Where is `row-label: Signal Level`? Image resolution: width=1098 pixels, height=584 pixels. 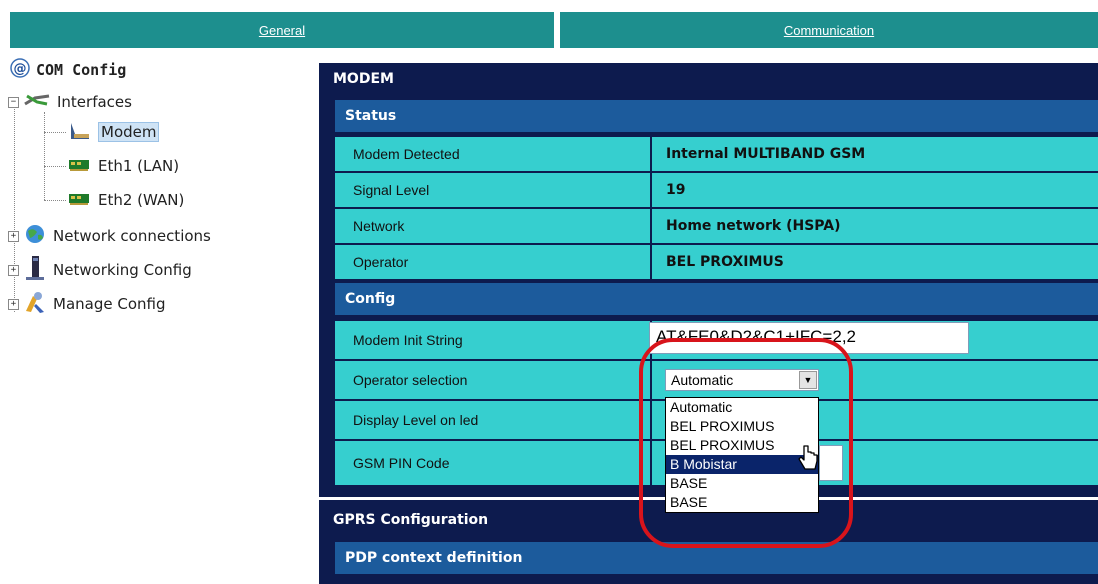
row-label: Signal Level is located at coordinates (492, 190).